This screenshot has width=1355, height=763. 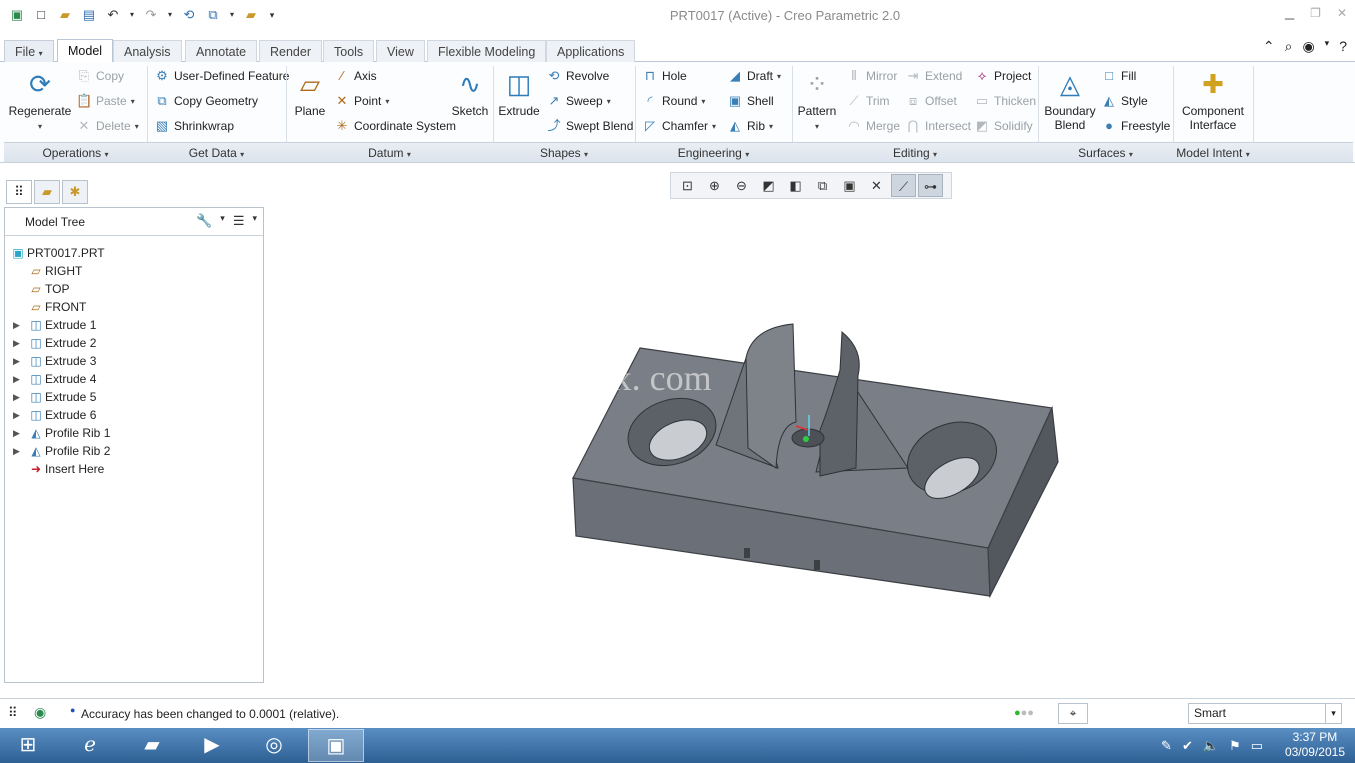 What do you see at coordinates (54, 397) in the screenshot?
I see `tree-node: ▶ ◫ Extrude 5` at bounding box center [54, 397].